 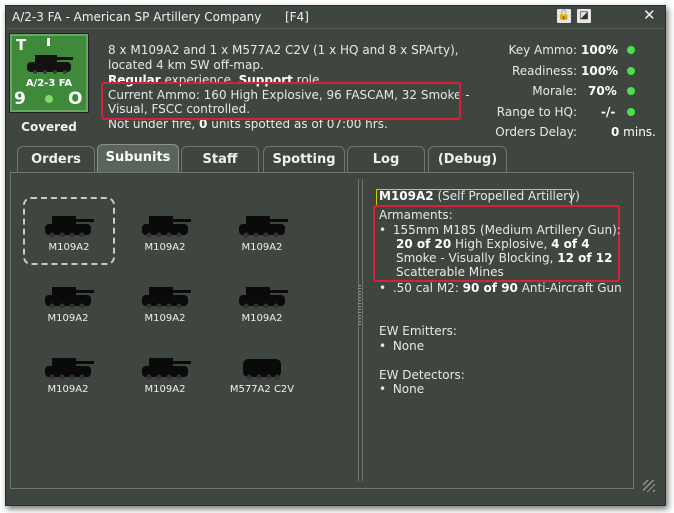 I want to click on ew-detectors-value: • None, so click(x=402, y=389).